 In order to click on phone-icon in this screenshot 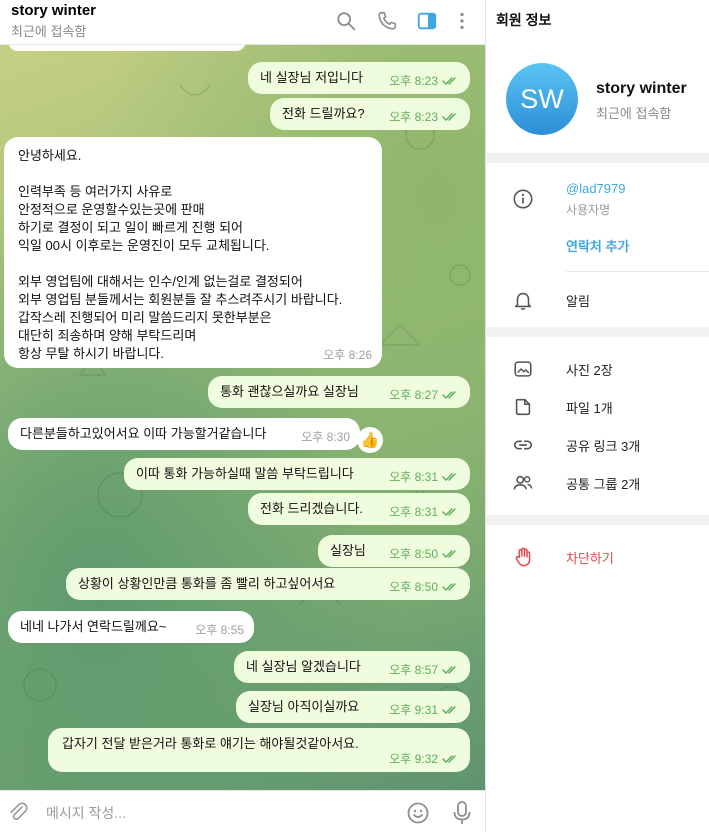, I will do `click(387, 21)`.